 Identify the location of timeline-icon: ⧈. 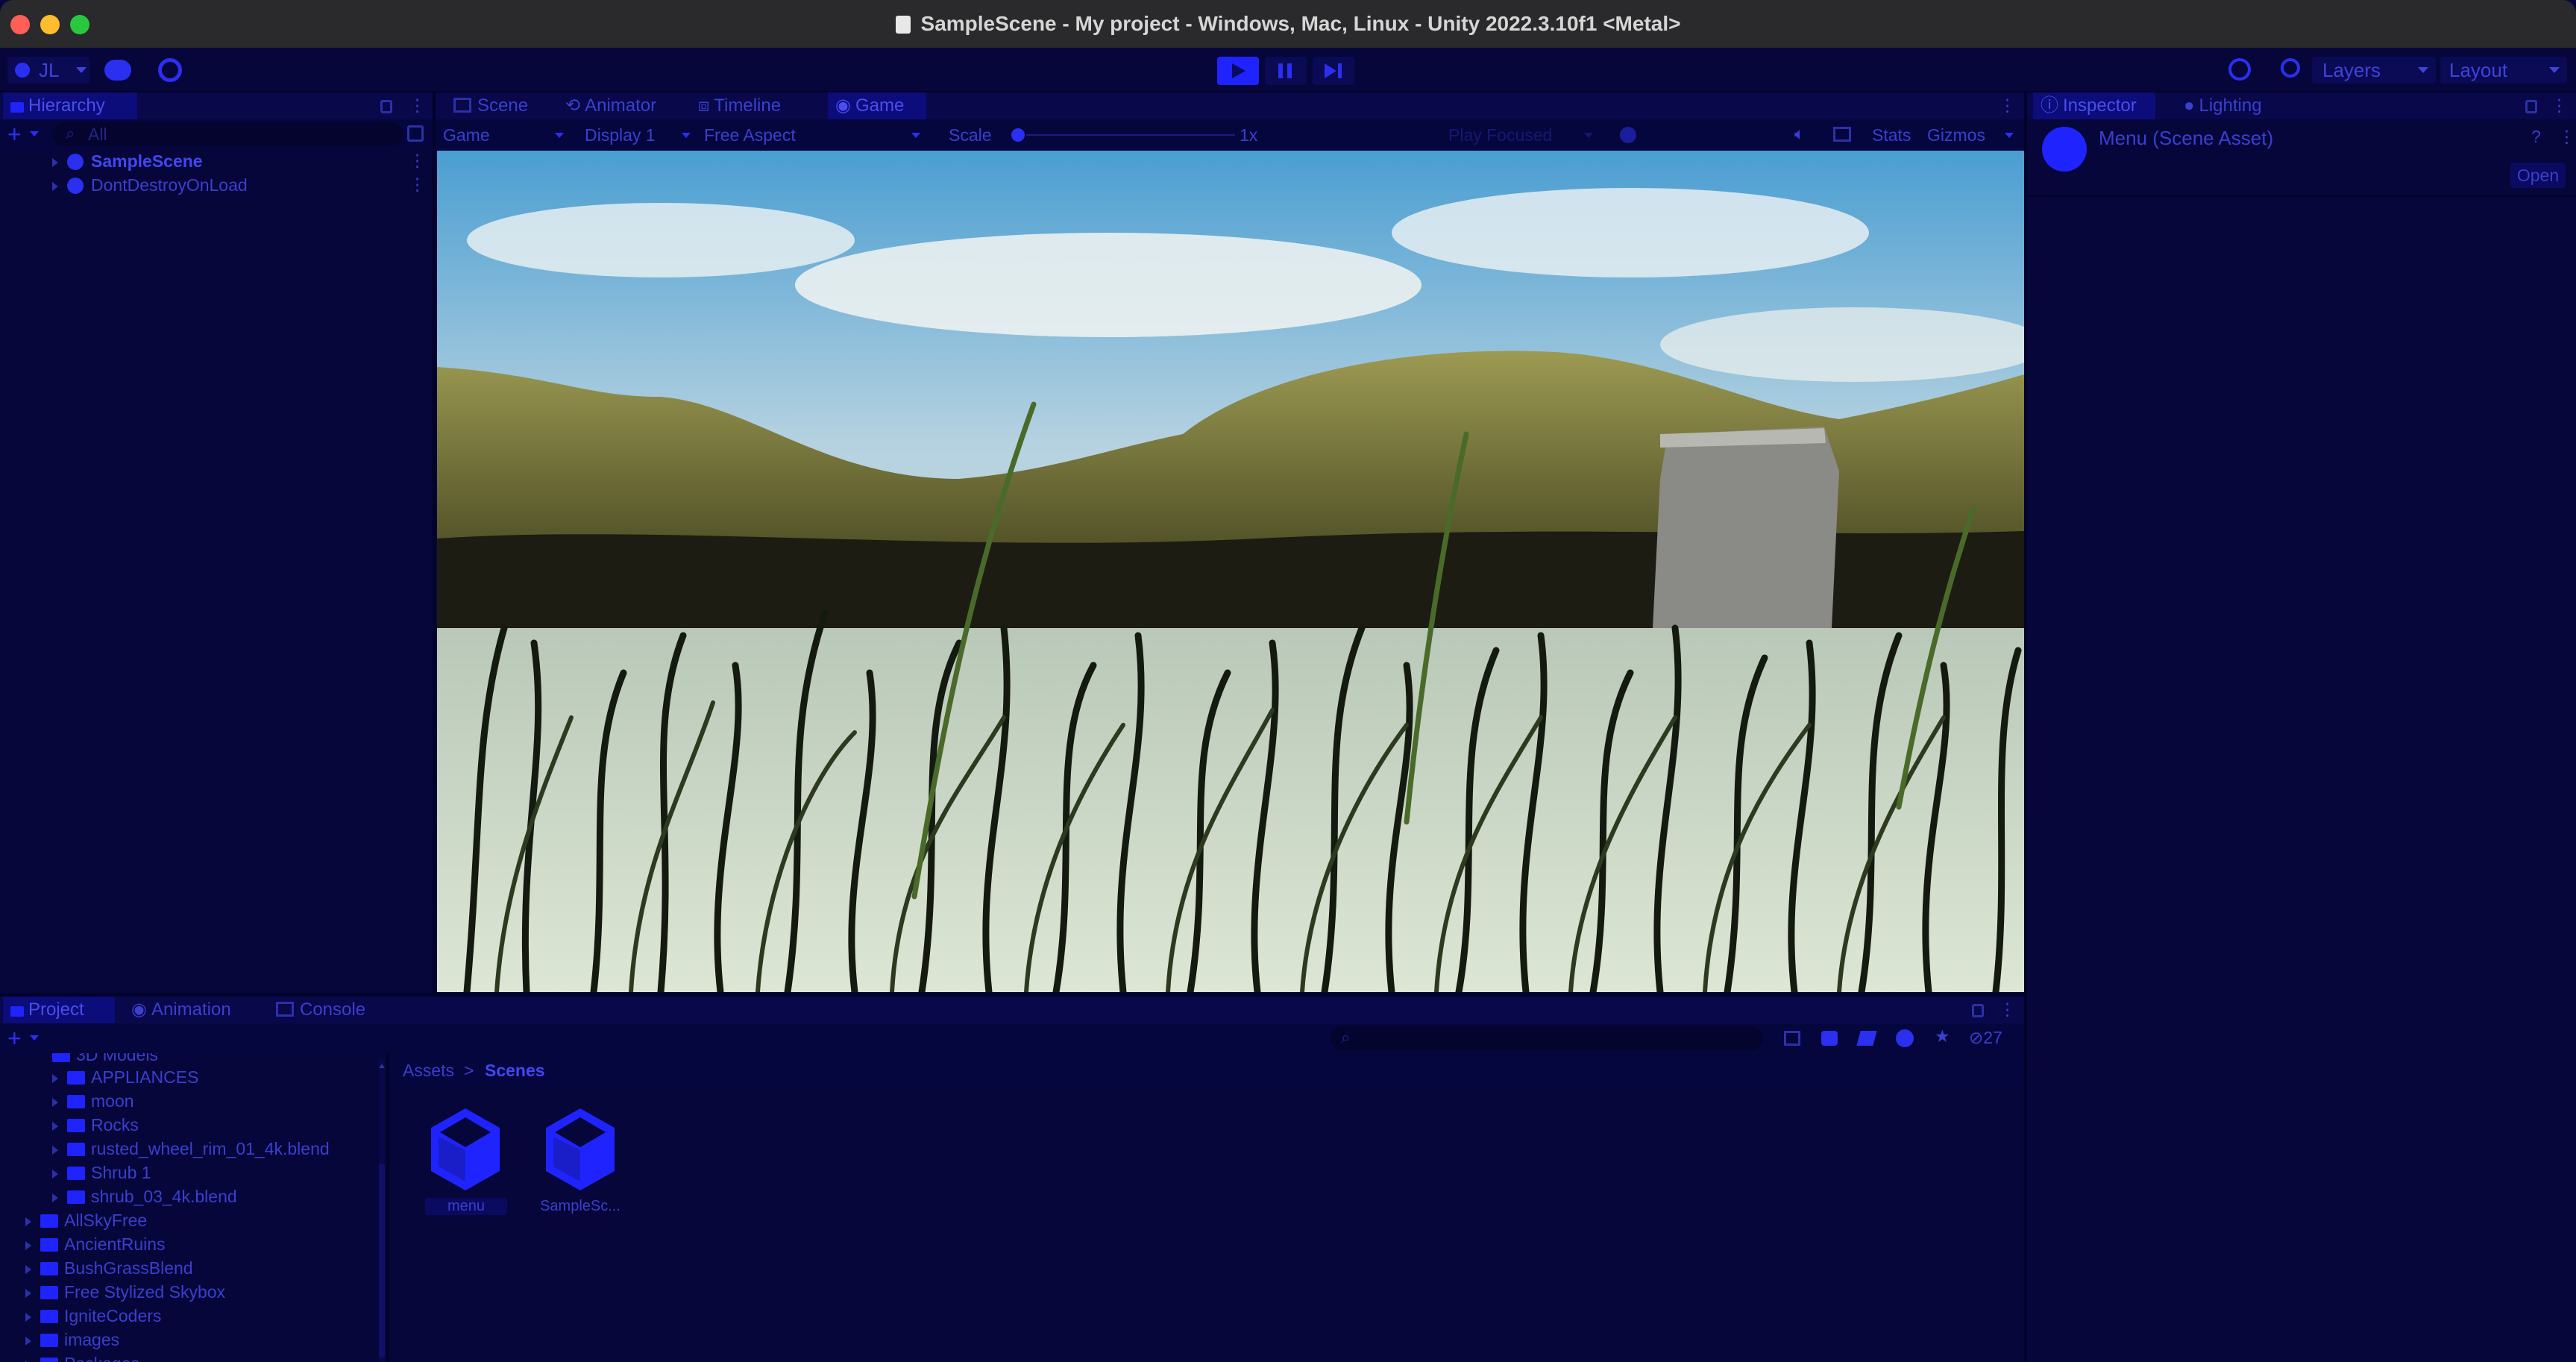
(704, 106).